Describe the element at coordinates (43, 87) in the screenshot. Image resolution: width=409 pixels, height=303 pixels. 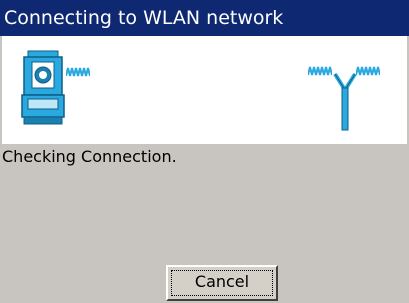
I see `total-station-icon` at that location.